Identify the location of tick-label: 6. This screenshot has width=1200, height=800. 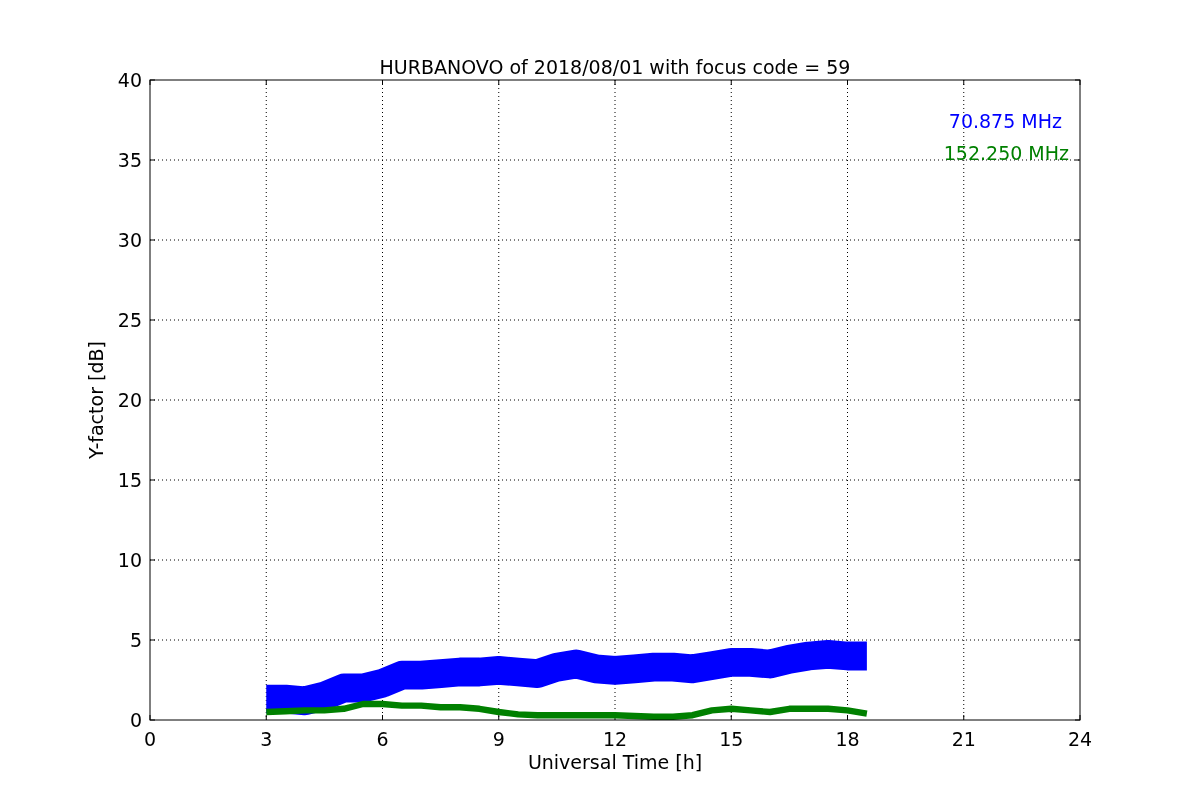
(382, 739).